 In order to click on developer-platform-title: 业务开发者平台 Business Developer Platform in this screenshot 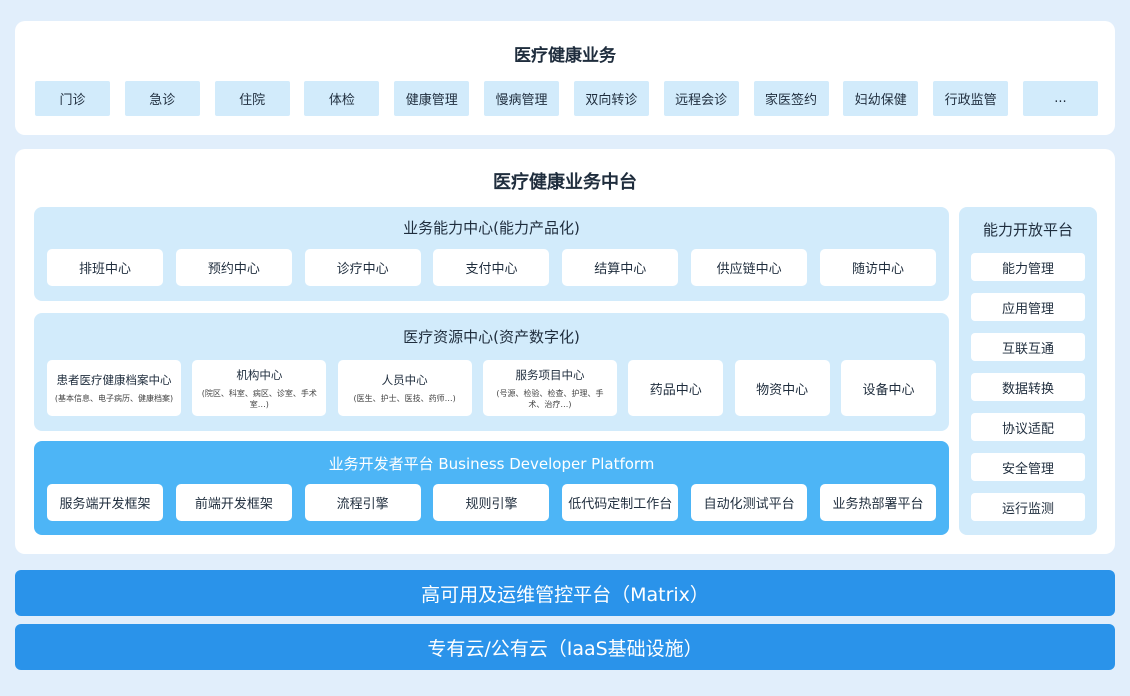, I will do `click(491, 464)`.